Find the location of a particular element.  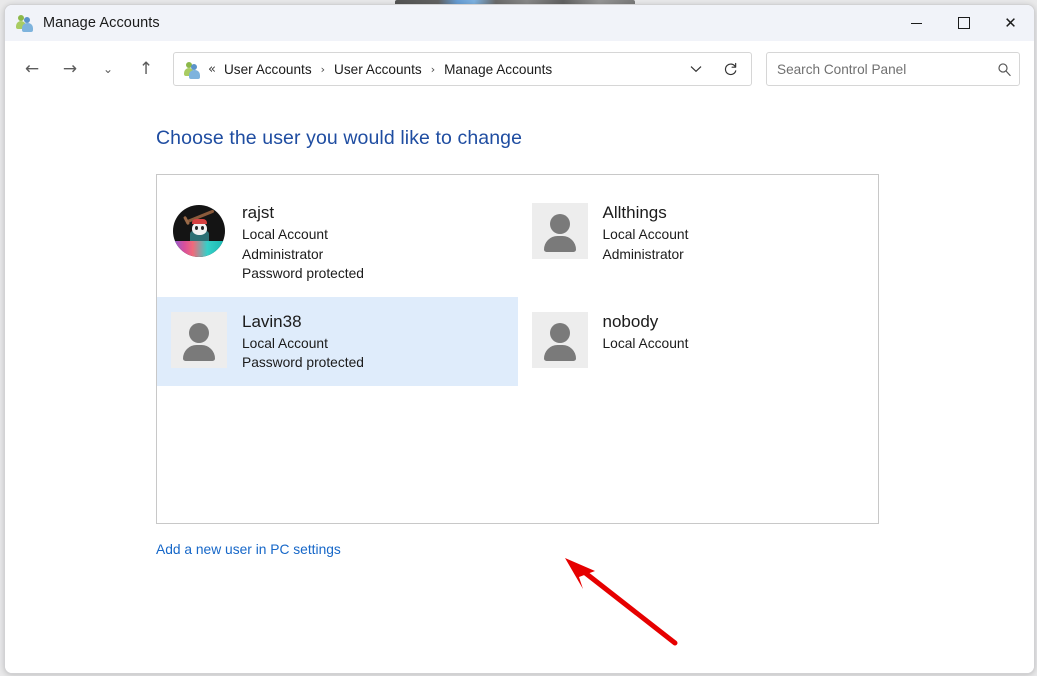

recent-locations-button: ⌄ is located at coordinates (108, 69).